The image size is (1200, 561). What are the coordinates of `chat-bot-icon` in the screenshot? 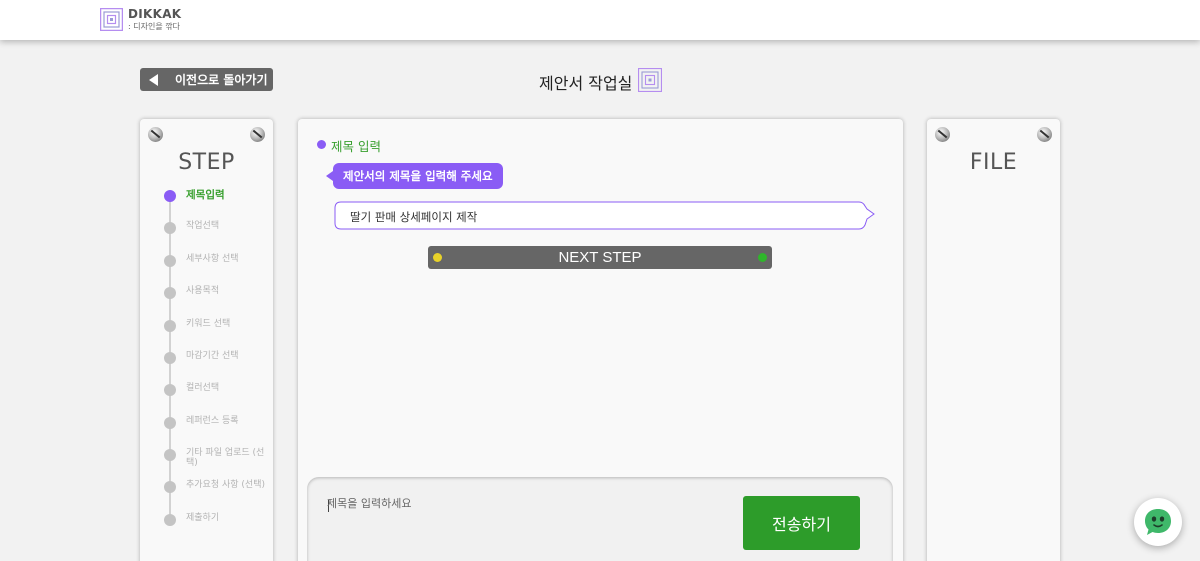 It's located at (1158, 522).